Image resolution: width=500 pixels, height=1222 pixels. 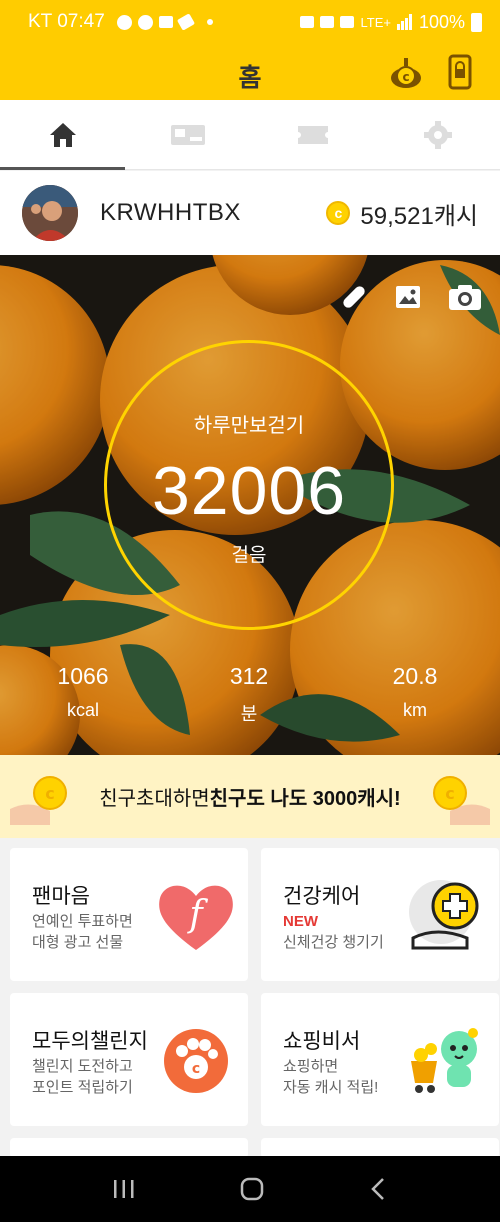 What do you see at coordinates (196, 917) in the screenshot?
I see `heart-f-icon: f` at bounding box center [196, 917].